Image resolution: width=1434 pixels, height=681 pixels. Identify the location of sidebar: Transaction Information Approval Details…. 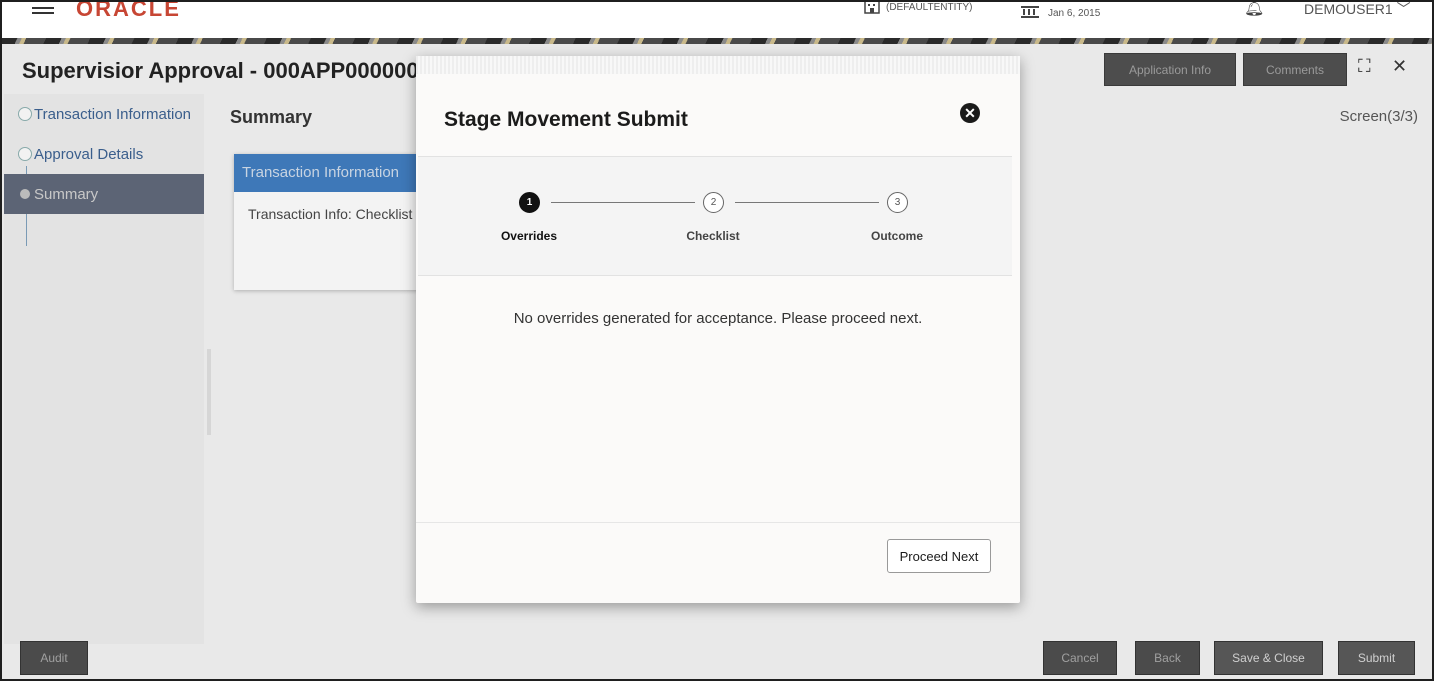
(104, 369).